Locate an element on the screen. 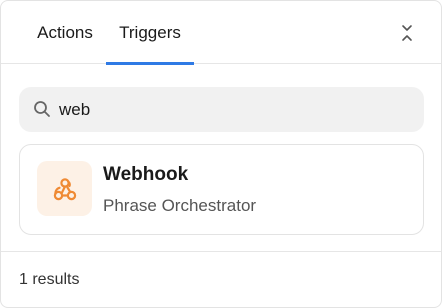 The width and height of the screenshot is (443, 308). result-icon-container is located at coordinates (64, 188).